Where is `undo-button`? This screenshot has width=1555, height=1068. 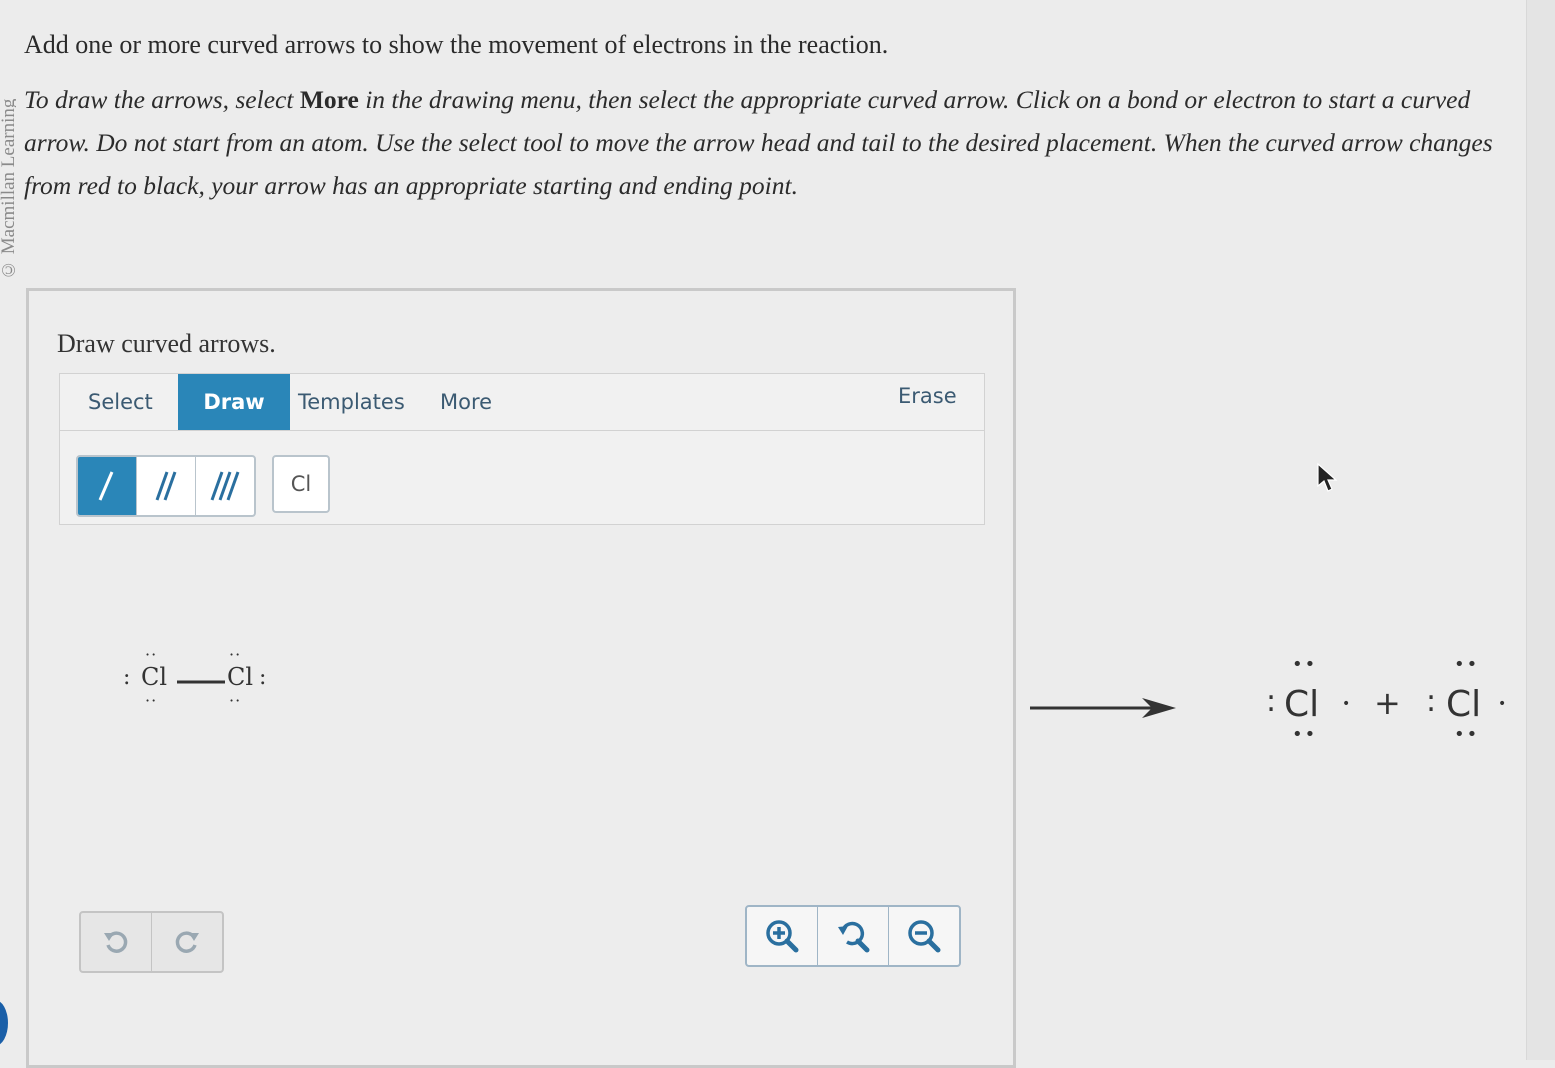 undo-button is located at coordinates (116, 942).